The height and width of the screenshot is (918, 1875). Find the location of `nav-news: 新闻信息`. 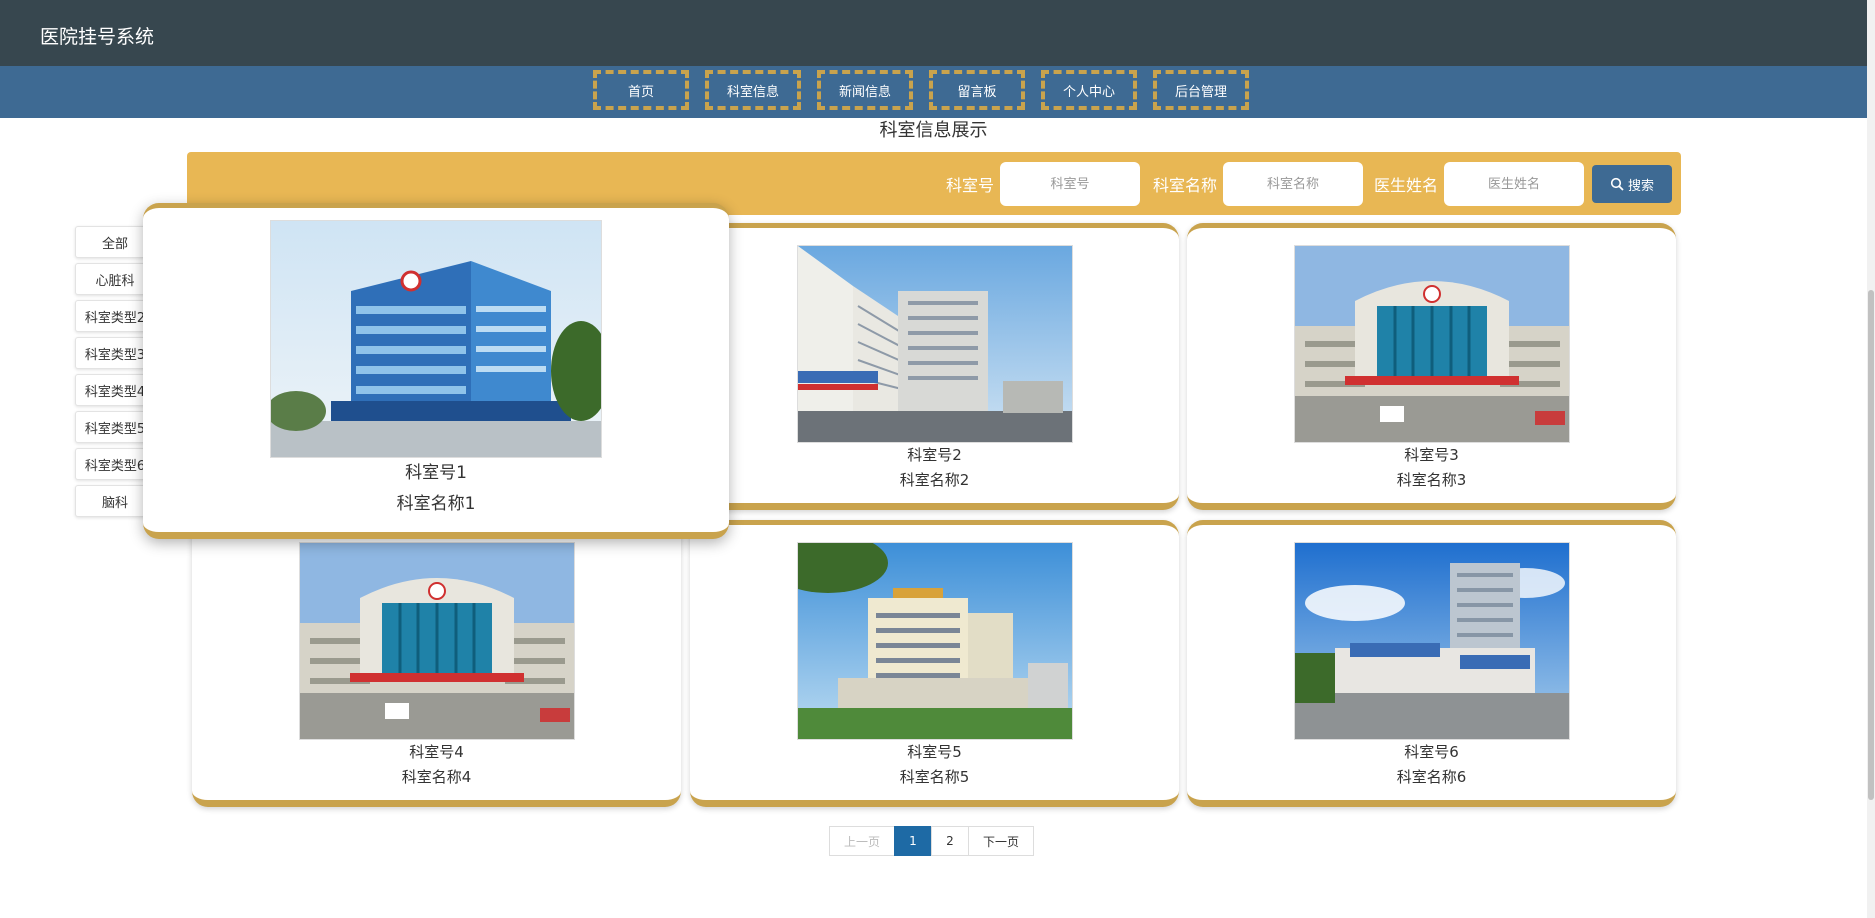

nav-news: 新闻信息 is located at coordinates (865, 90).